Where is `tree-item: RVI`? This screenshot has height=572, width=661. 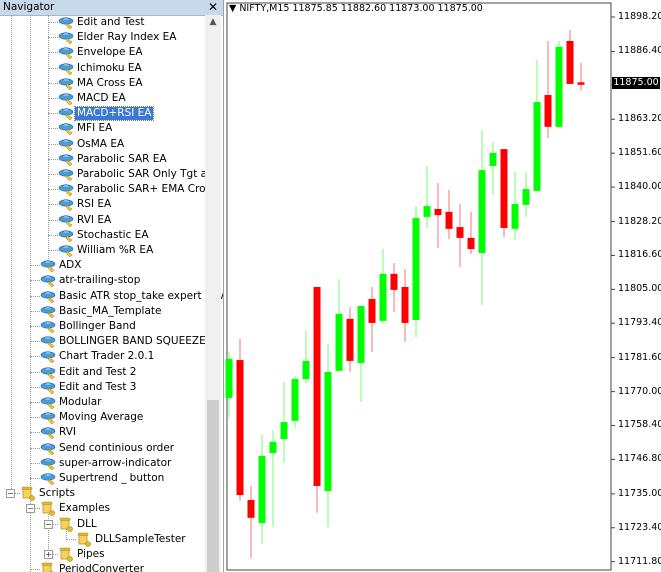 tree-item: RVI is located at coordinates (102, 432).